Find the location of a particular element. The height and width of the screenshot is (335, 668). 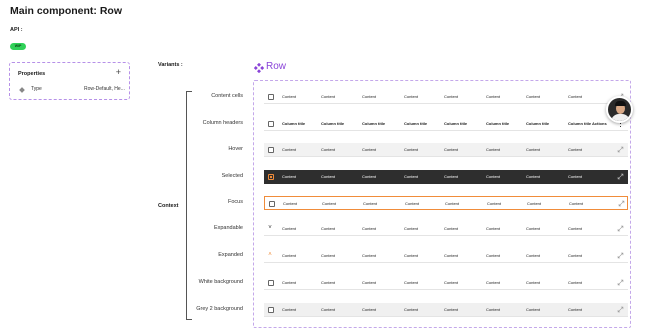

component-diamond-icon is located at coordinates (259, 68).